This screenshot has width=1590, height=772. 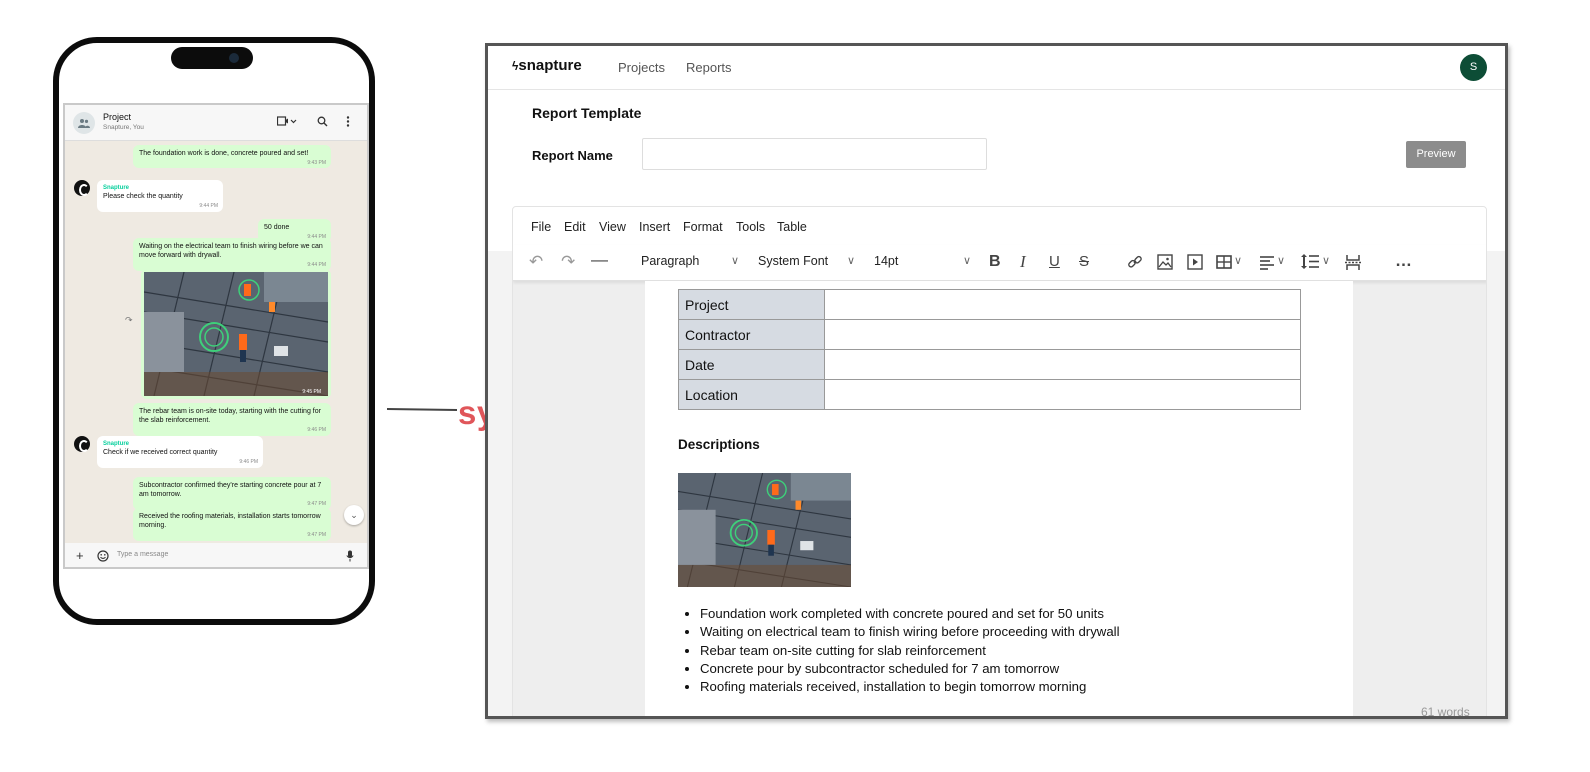 I want to click on image-icon, so click(x=1165, y=264).